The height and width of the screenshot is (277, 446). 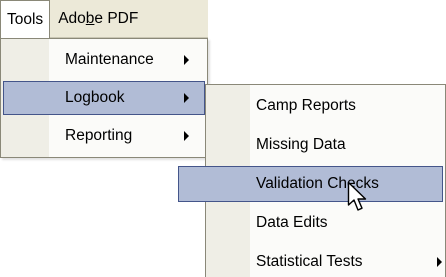 I want to click on menubar-tools: Tools, so click(x=25, y=19).